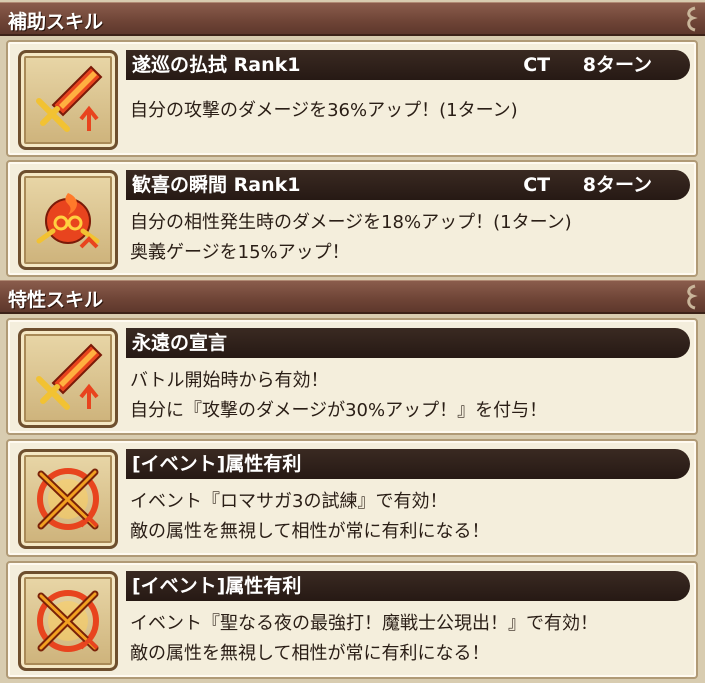 The height and width of the screenshot is (683, 705). What do you see at coordinates (216, 65) in the screenshot?
I see `skill-name: 遂巡の払拭 Rank1` at bounding box center [216, 65].